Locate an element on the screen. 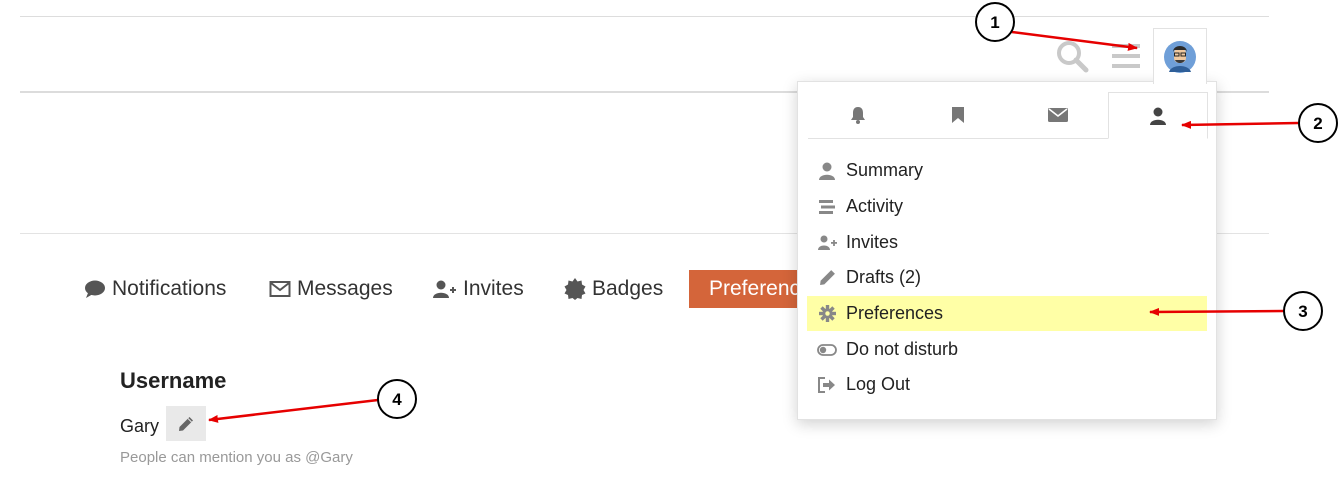  menu-tab-profile is located at coordinates (1158, 115).